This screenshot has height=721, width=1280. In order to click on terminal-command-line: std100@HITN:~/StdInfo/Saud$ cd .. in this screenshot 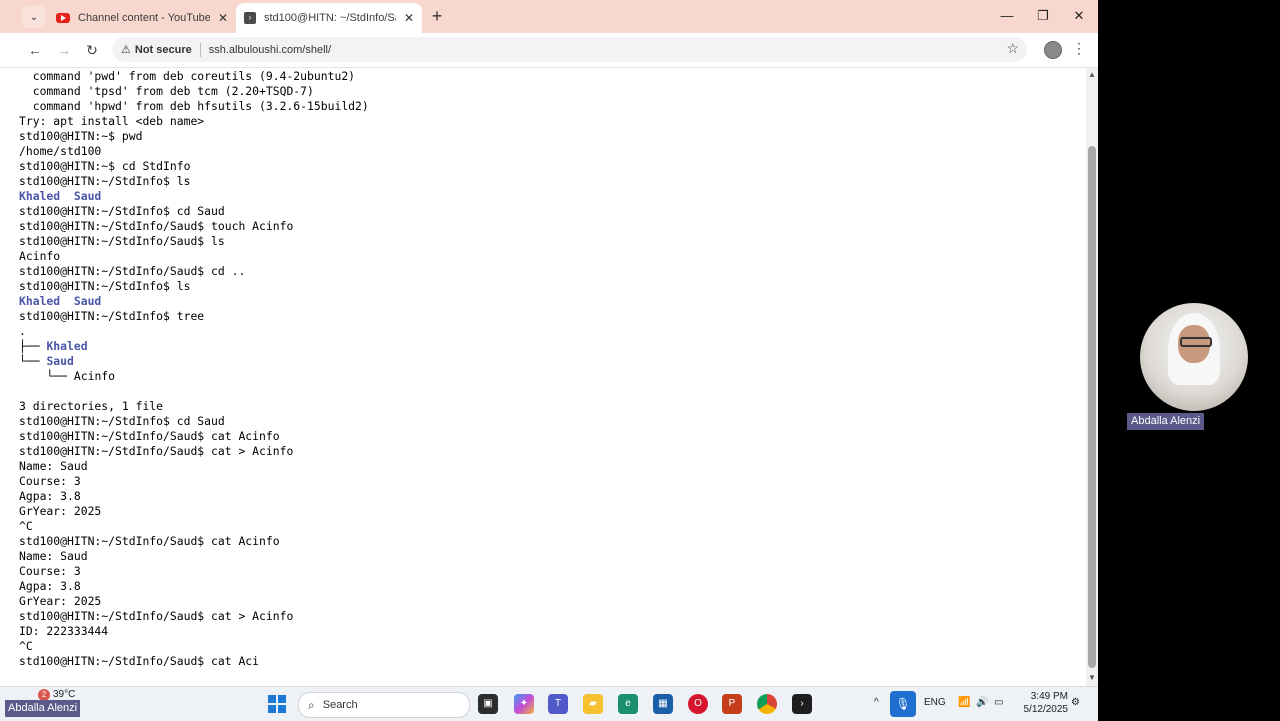, I will do `click(132, 271)`.